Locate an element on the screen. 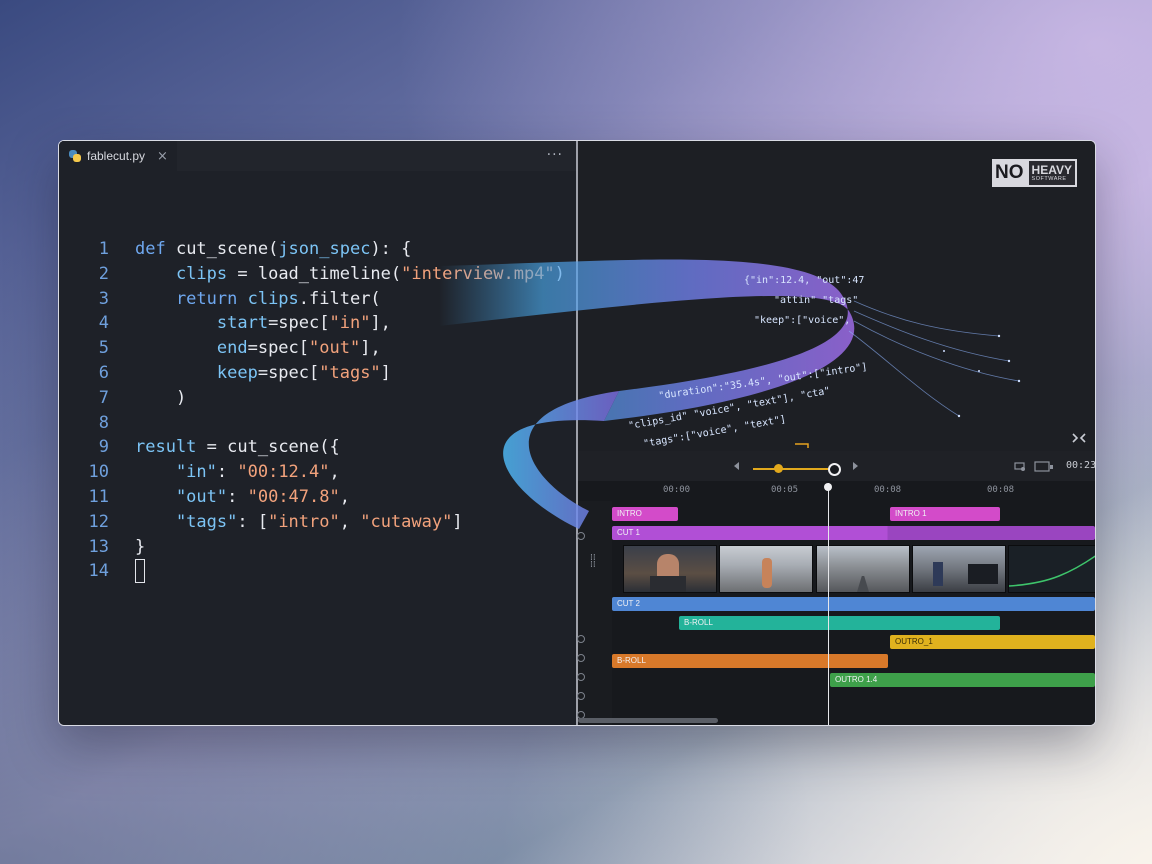 The image size is (1152, 864). code-line: 2 clips = load_timeline("interview.mp4") is located at coordinates (318, 274).